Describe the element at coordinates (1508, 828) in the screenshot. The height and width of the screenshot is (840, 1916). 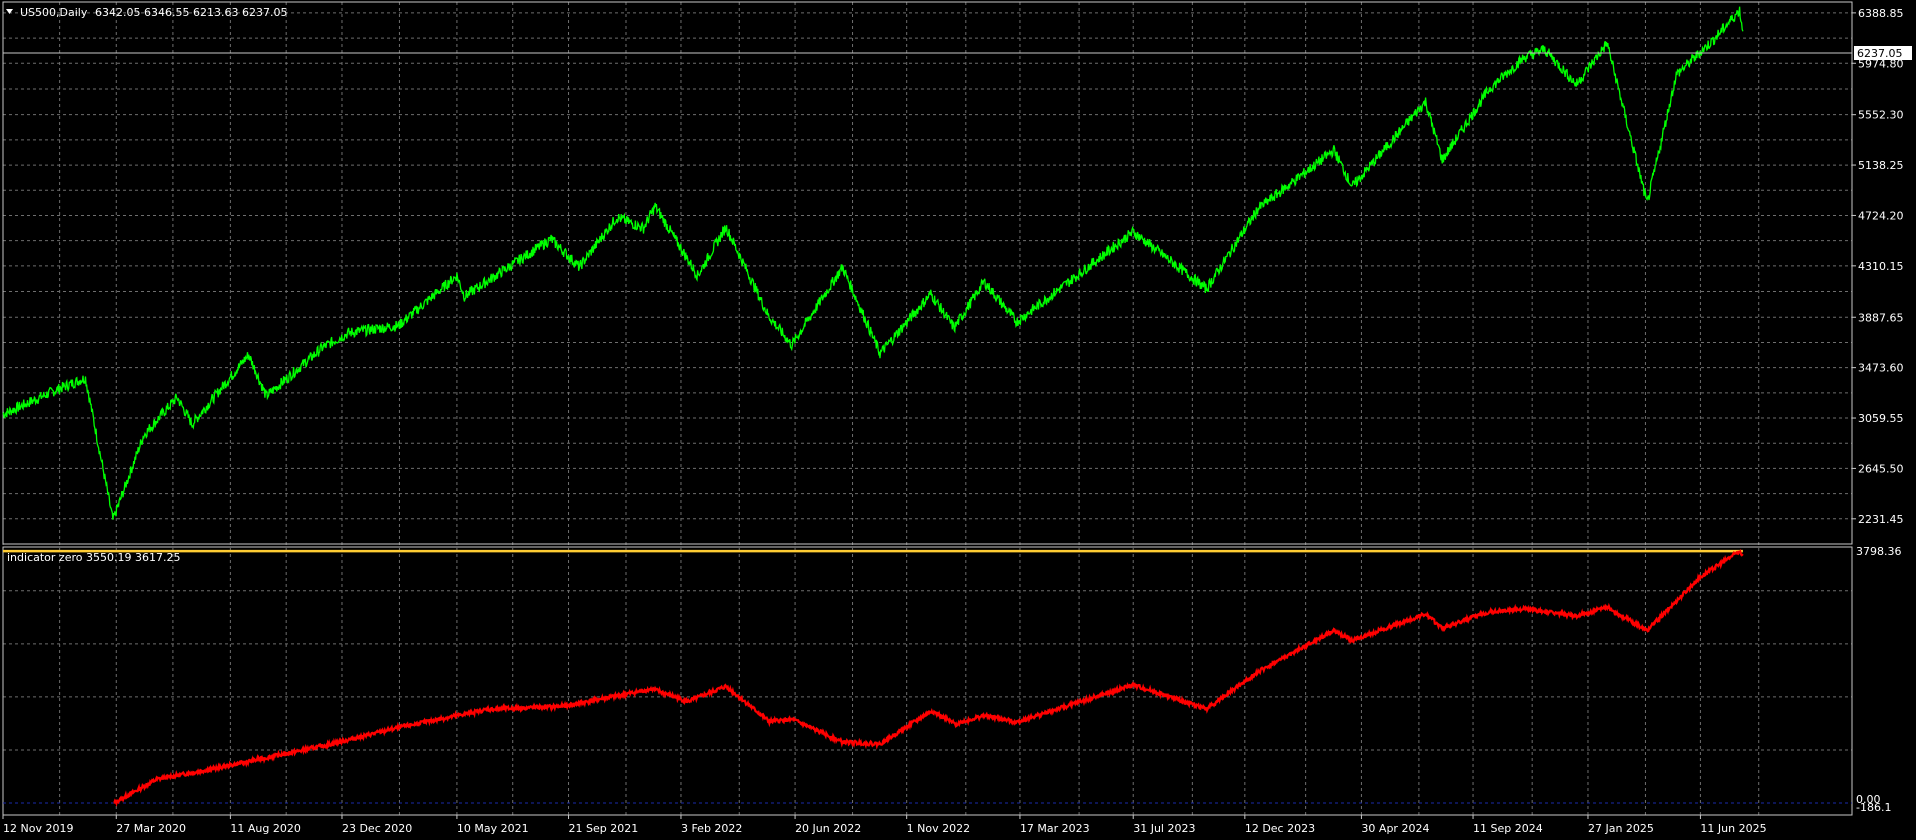
I see `time-tick-label: 11 Sep 2024` at that location.